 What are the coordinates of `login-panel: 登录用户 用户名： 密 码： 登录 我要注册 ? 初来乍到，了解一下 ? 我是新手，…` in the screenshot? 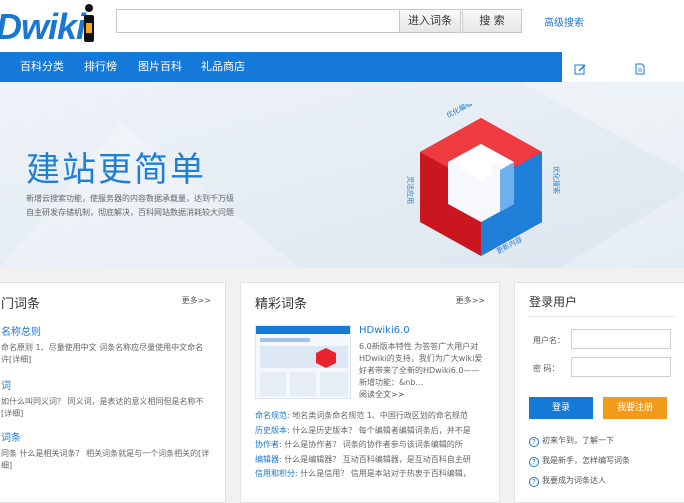 It's located at (599, 392).